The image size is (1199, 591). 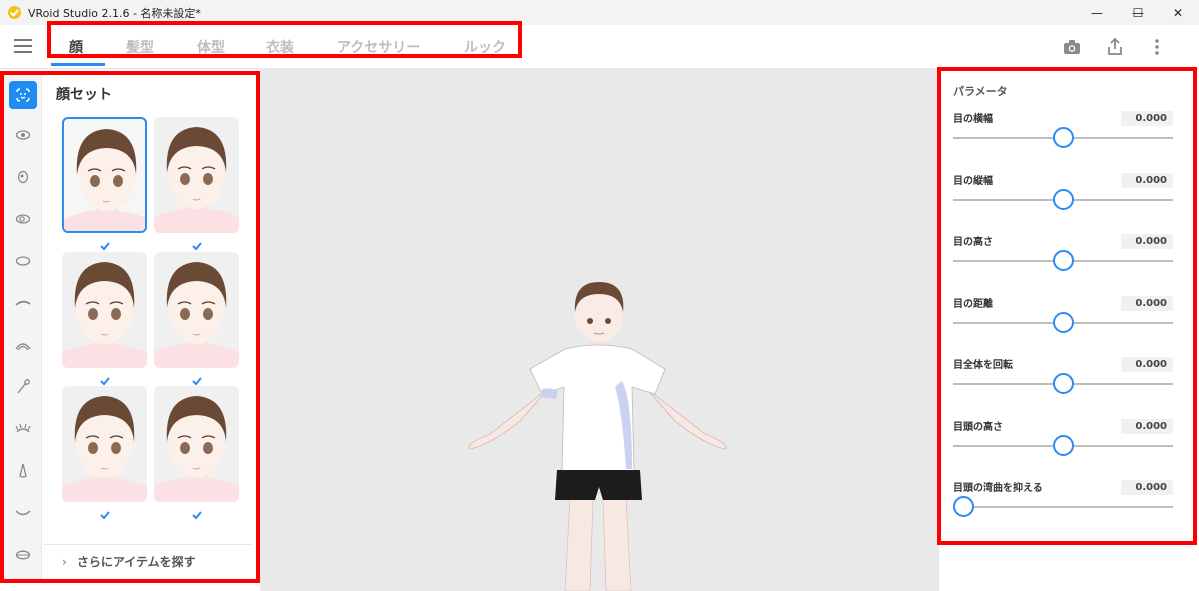 What do you see at coordinates (23, 387) in the screenshot?
I see `eyeshadow-brush-icon` at bounding box center [23, 387].